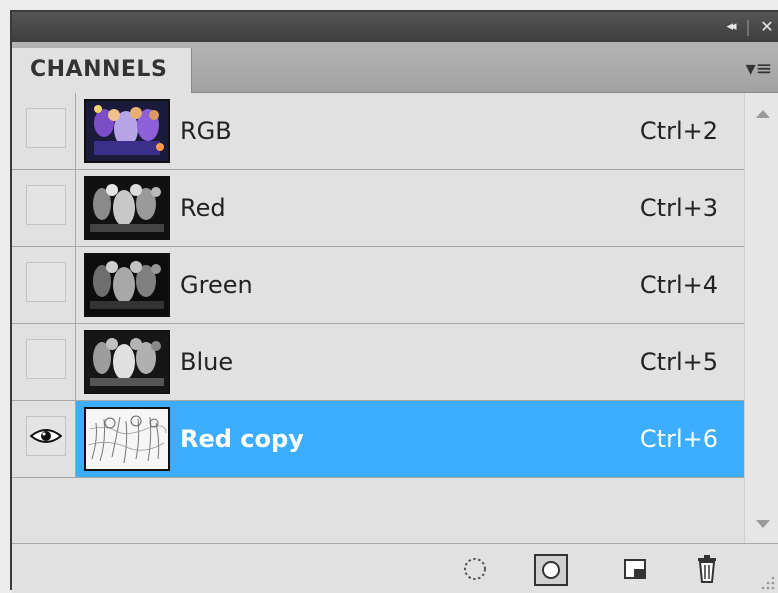 The image size is (778, 593). I want to click on vertical-scrollbar, so click(761, 318).